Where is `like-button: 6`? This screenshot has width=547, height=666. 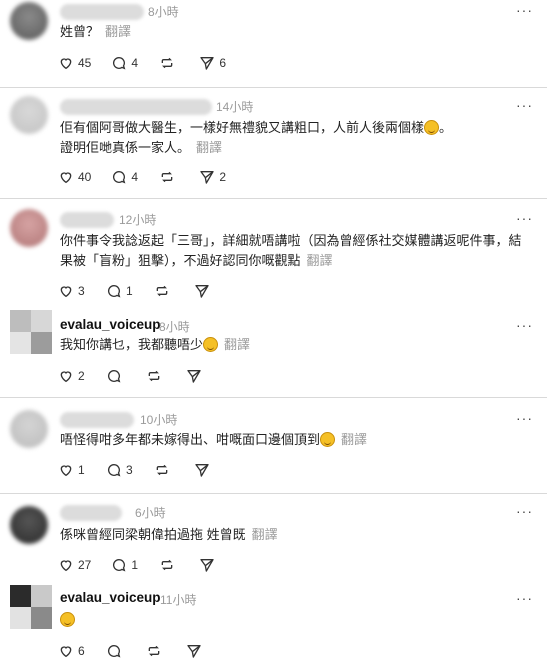 like-button: 6 is located at coordinates (72, 651).